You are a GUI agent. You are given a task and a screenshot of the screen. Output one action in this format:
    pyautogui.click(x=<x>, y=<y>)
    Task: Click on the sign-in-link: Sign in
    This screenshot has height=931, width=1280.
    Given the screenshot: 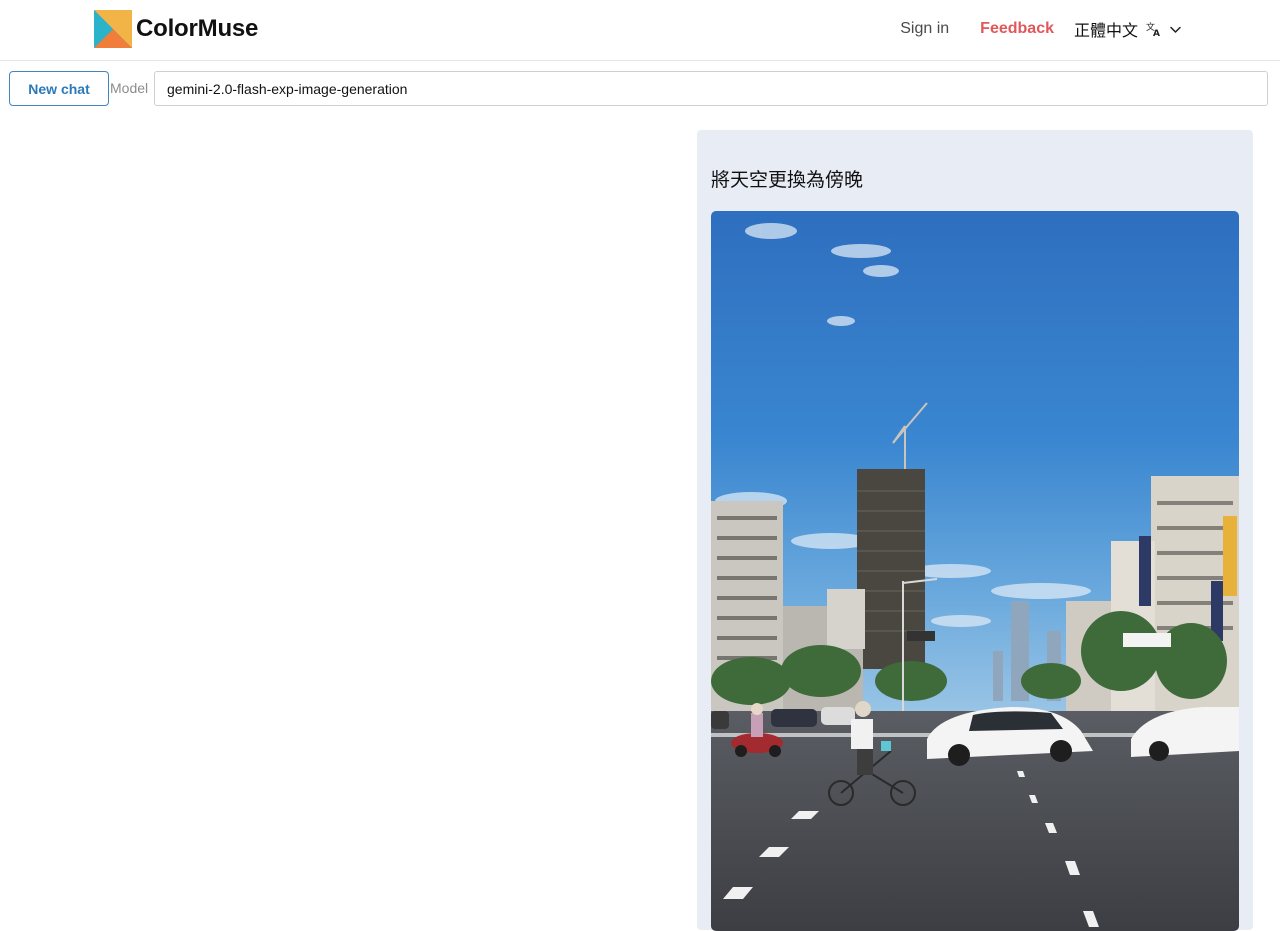 What is the action you would take?
    pyautogui.click(x=924, y=29)
    